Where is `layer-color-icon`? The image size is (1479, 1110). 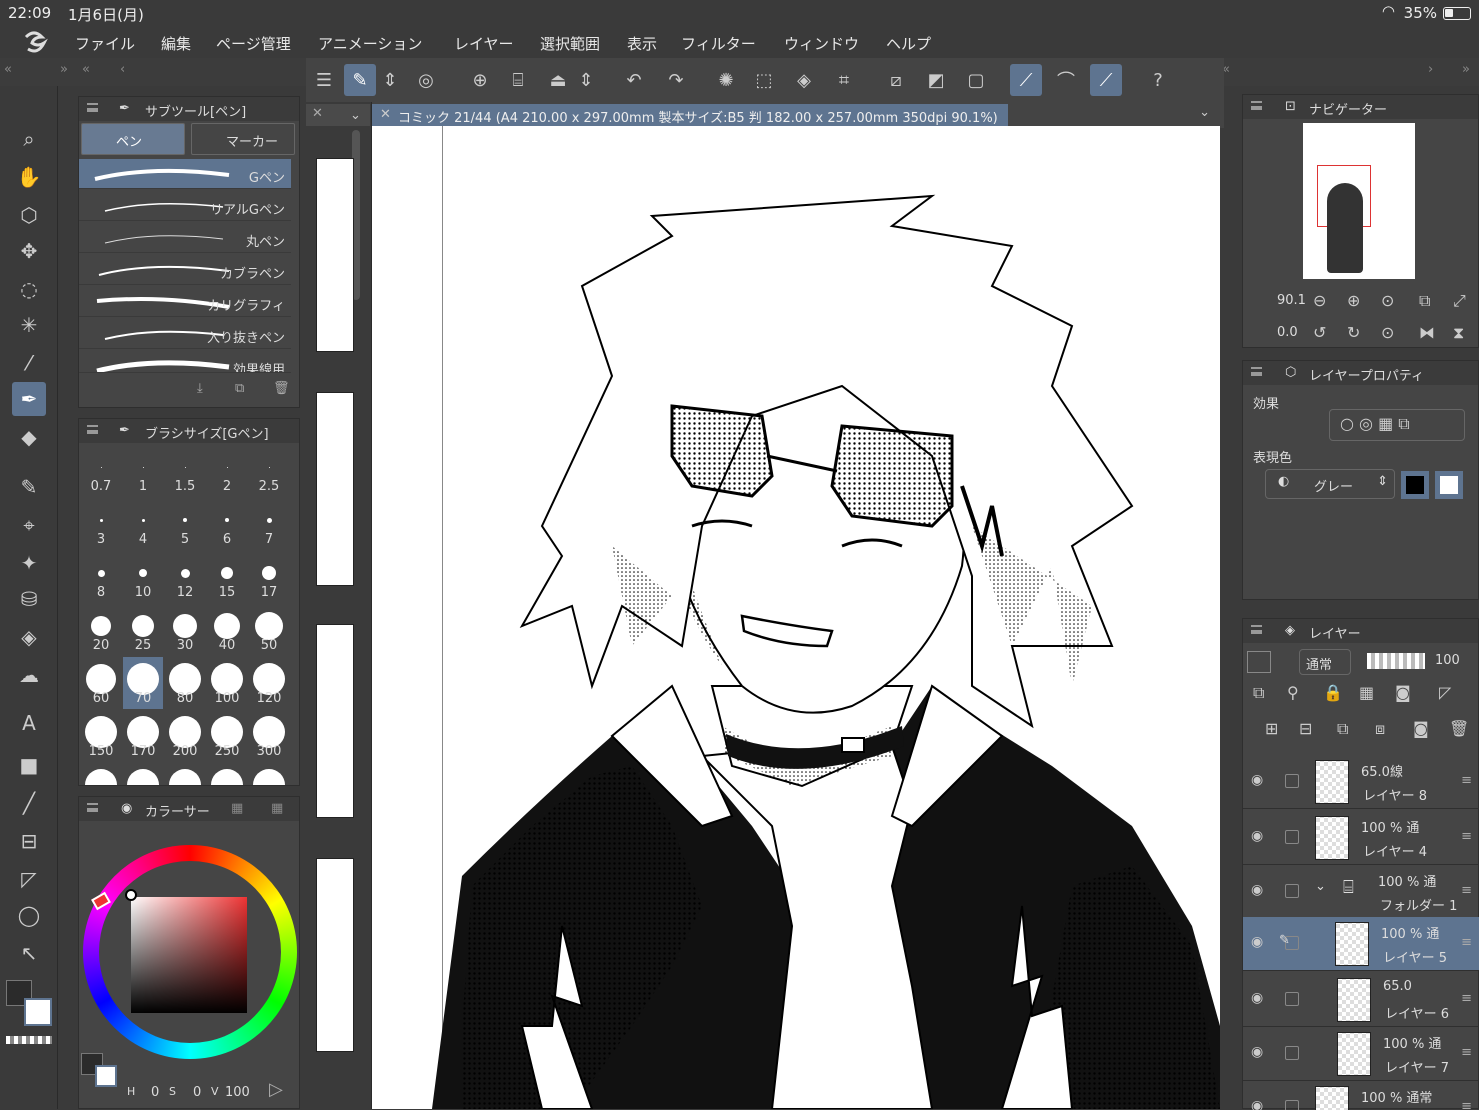 layer-color-icon is located at coordinates (1259, 662).